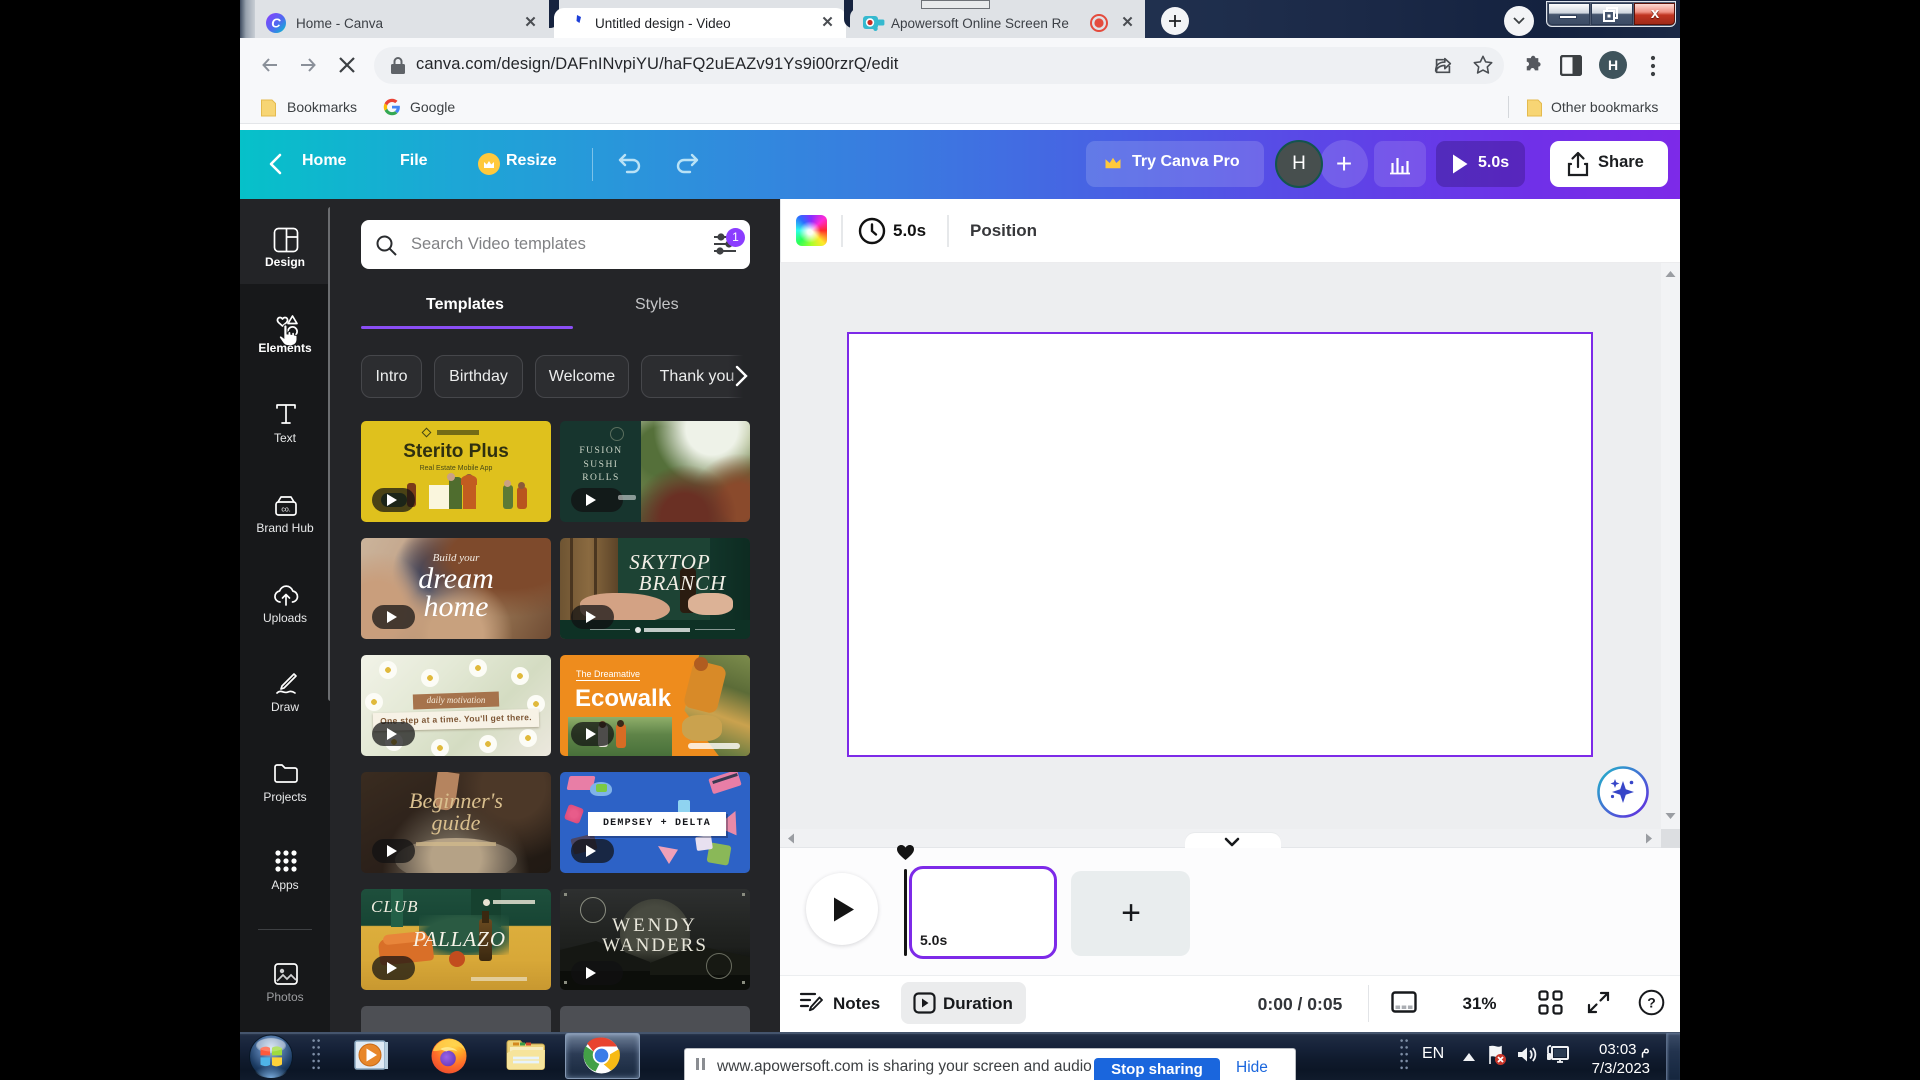 The image size is (1920, 1080). What do you see at coordinates (285, 510) in the screenshot?
I see `svg-text: co.` at bounding box center [285, 510].